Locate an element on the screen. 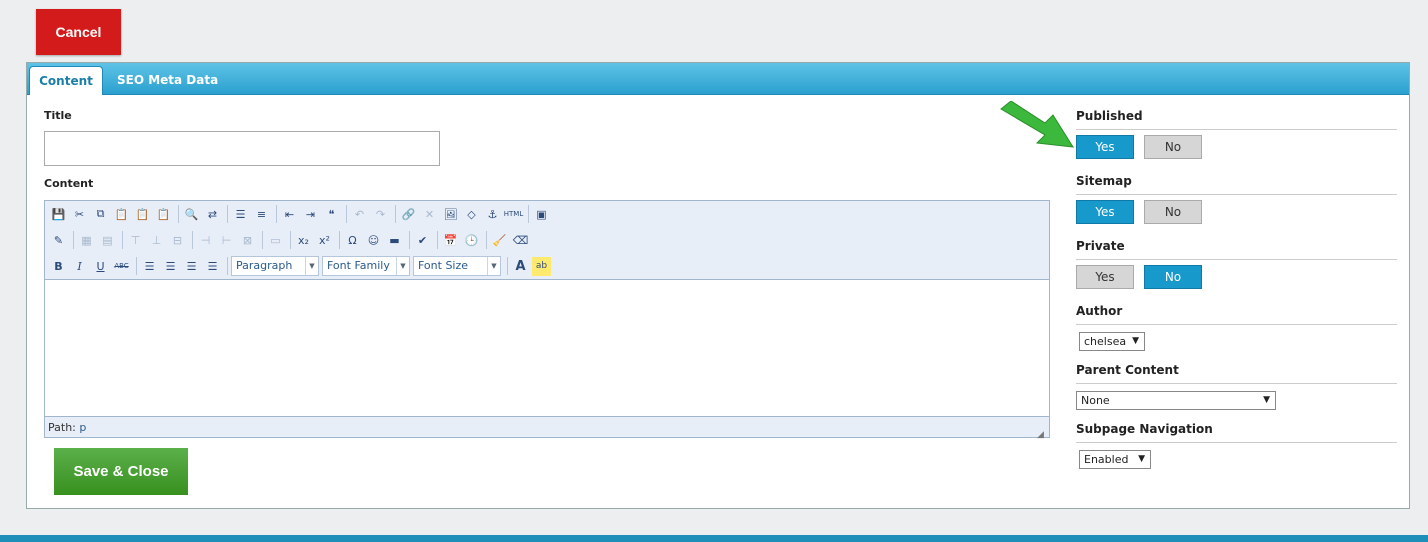  path-label: Path: is located at coordinates (62, 427).